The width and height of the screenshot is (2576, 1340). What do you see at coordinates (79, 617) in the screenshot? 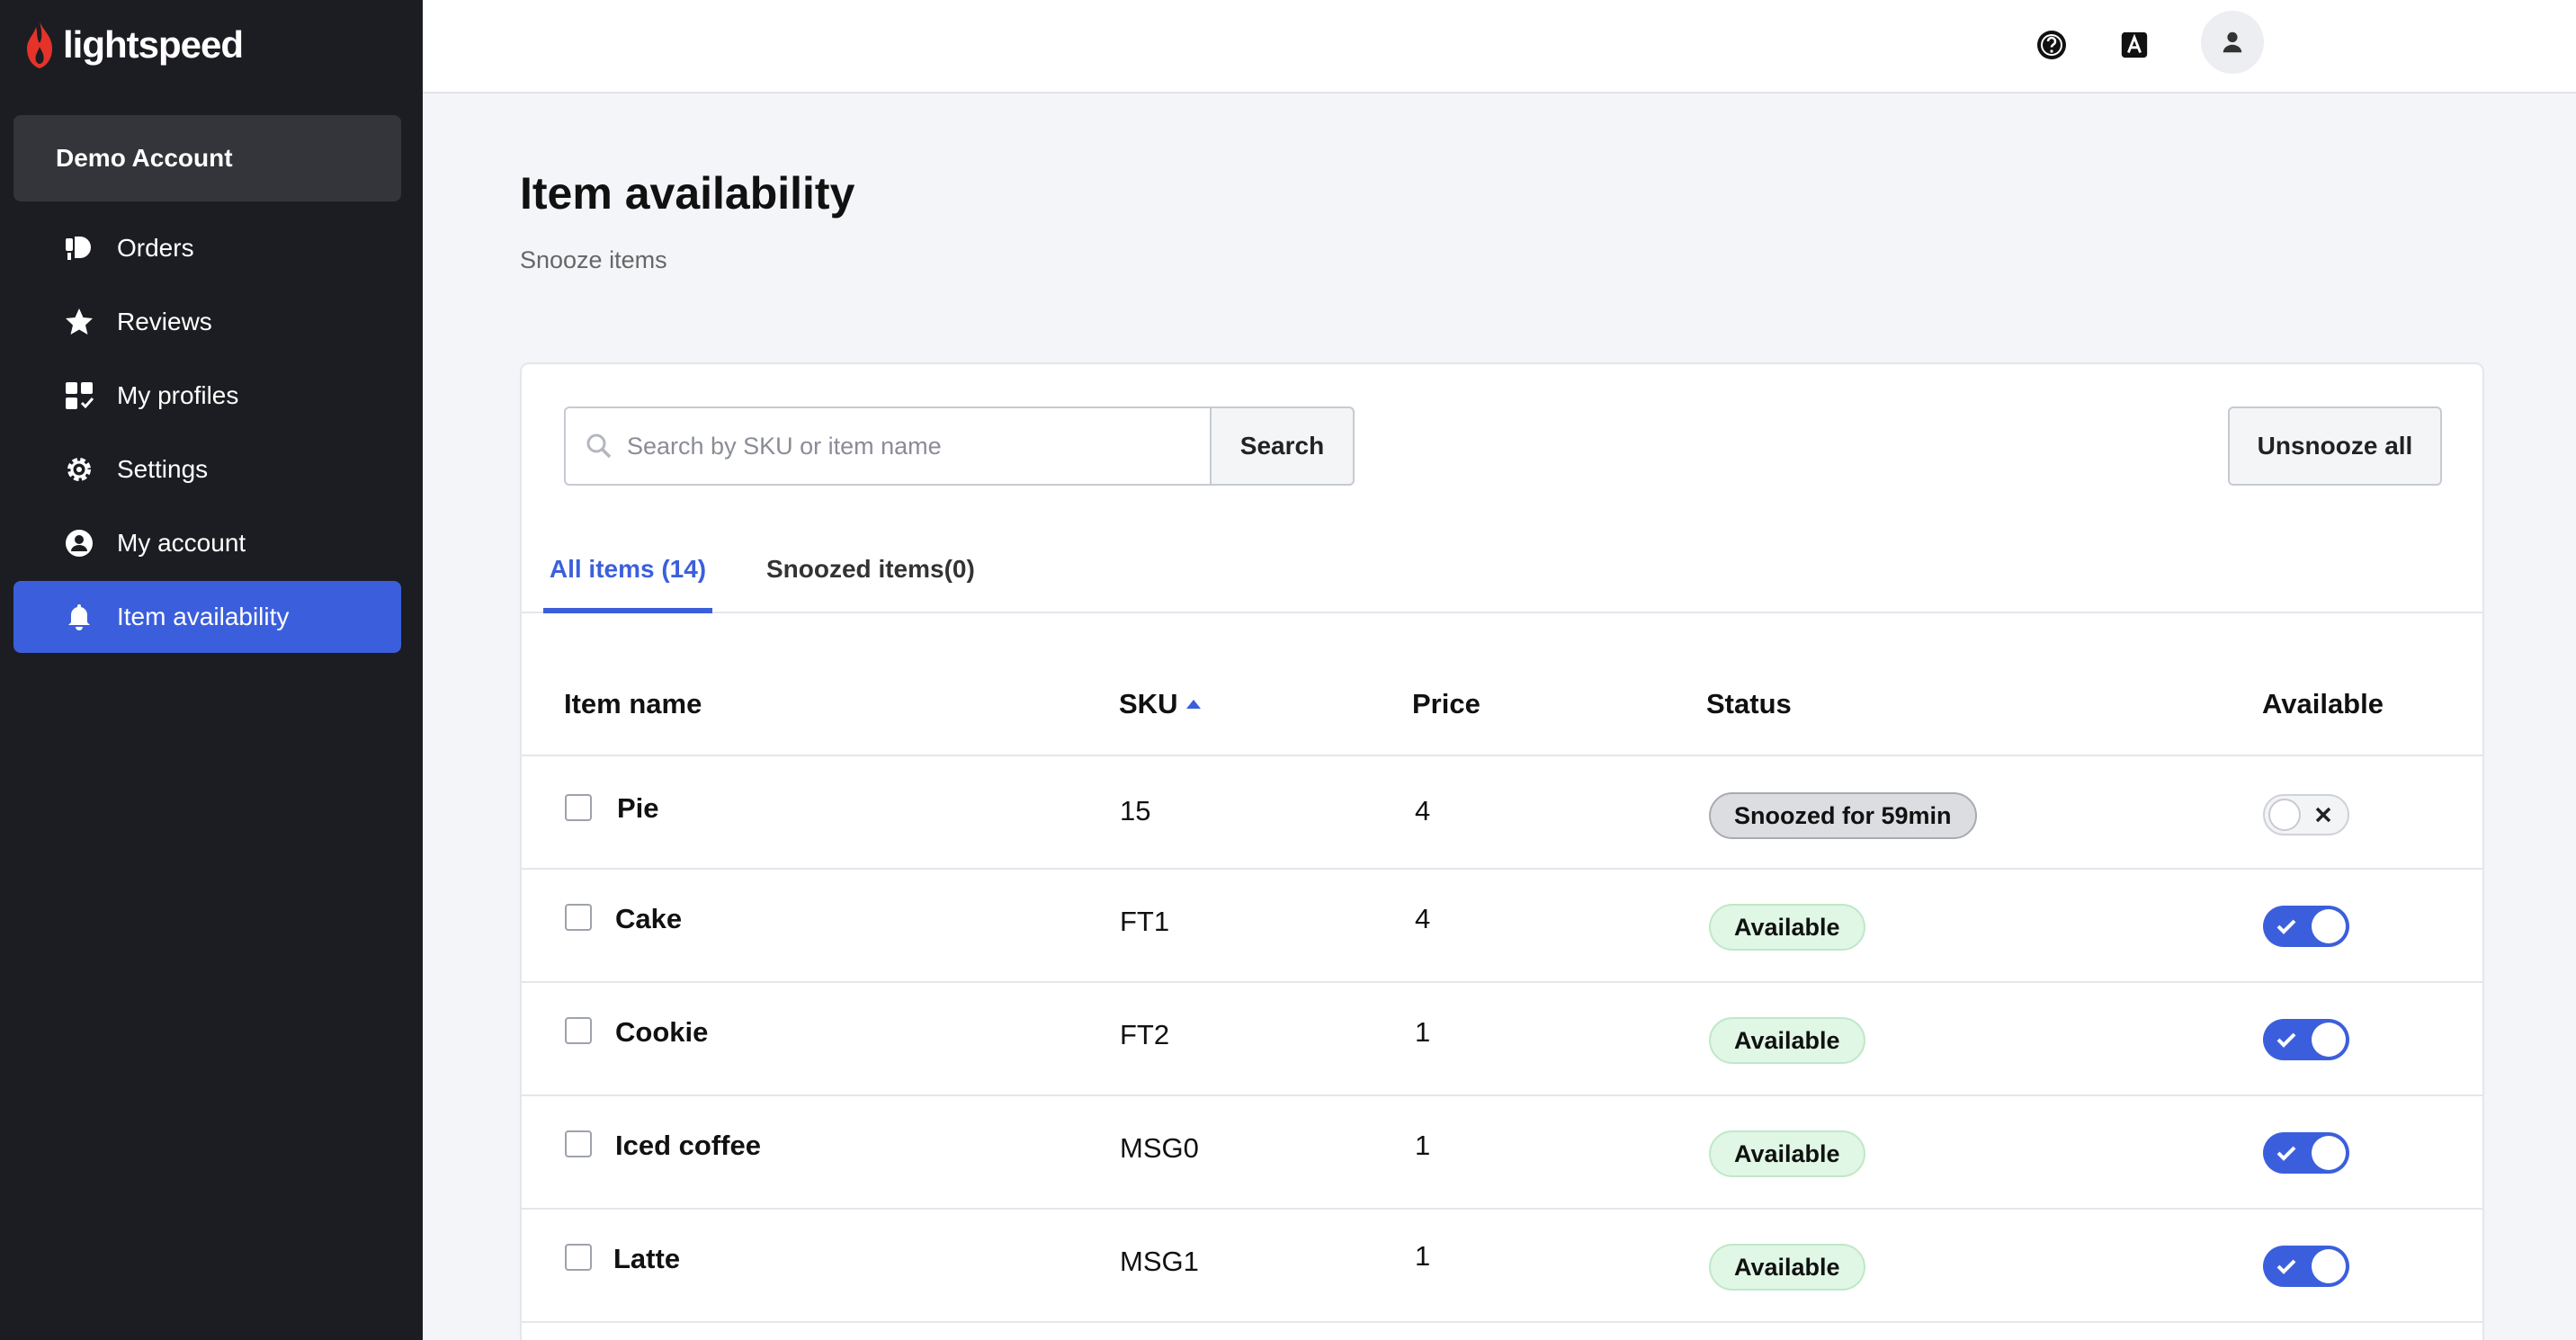
I see `bell-icon` at bounding box center [79, 617].